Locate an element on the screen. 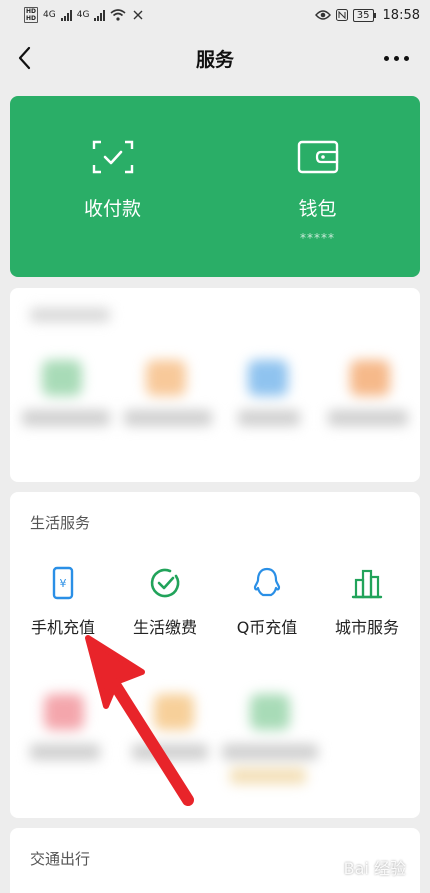  battery-indicator: 35 is located at coordinates (364, 15).